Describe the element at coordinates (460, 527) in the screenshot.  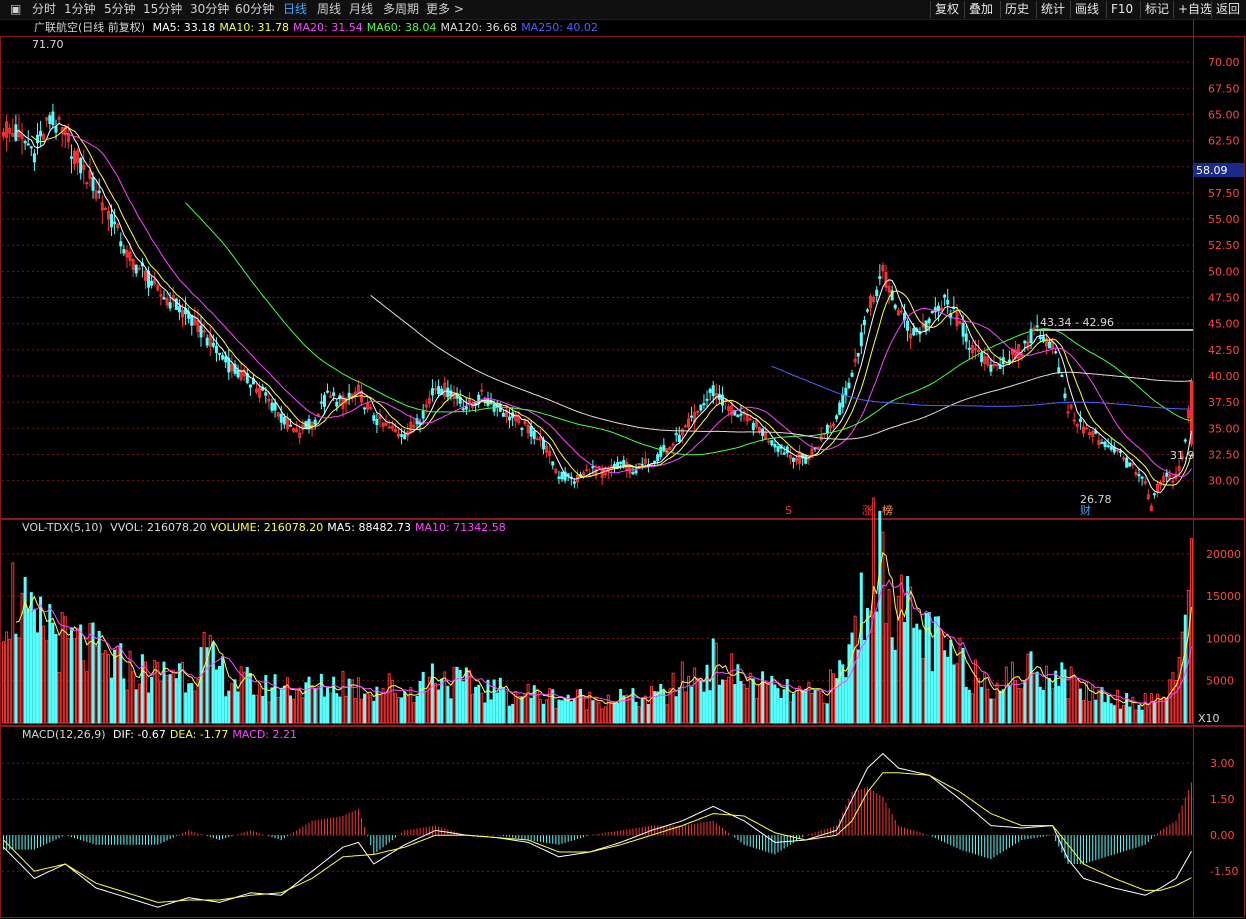
I see `vol-legend-item-3: MA10: 71342.58` at that location.